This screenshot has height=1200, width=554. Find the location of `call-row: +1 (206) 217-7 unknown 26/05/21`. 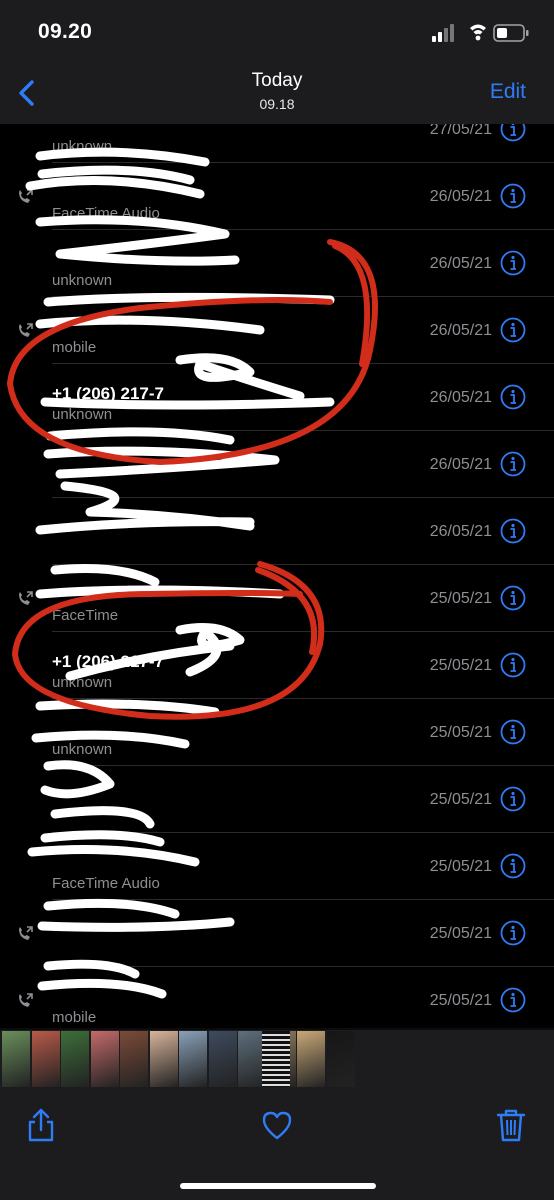

call-row: +1 (206) 217-7 unknown 26/05/21 is located at coordinates (277, 397).